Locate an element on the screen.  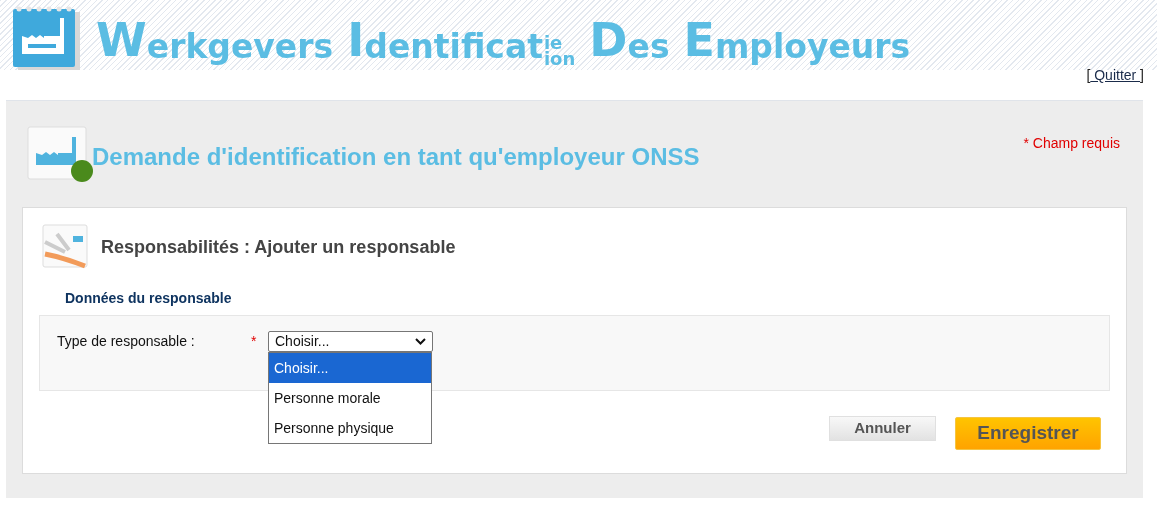
save-button: Enregistrer is located at coordinates (1028, 433).